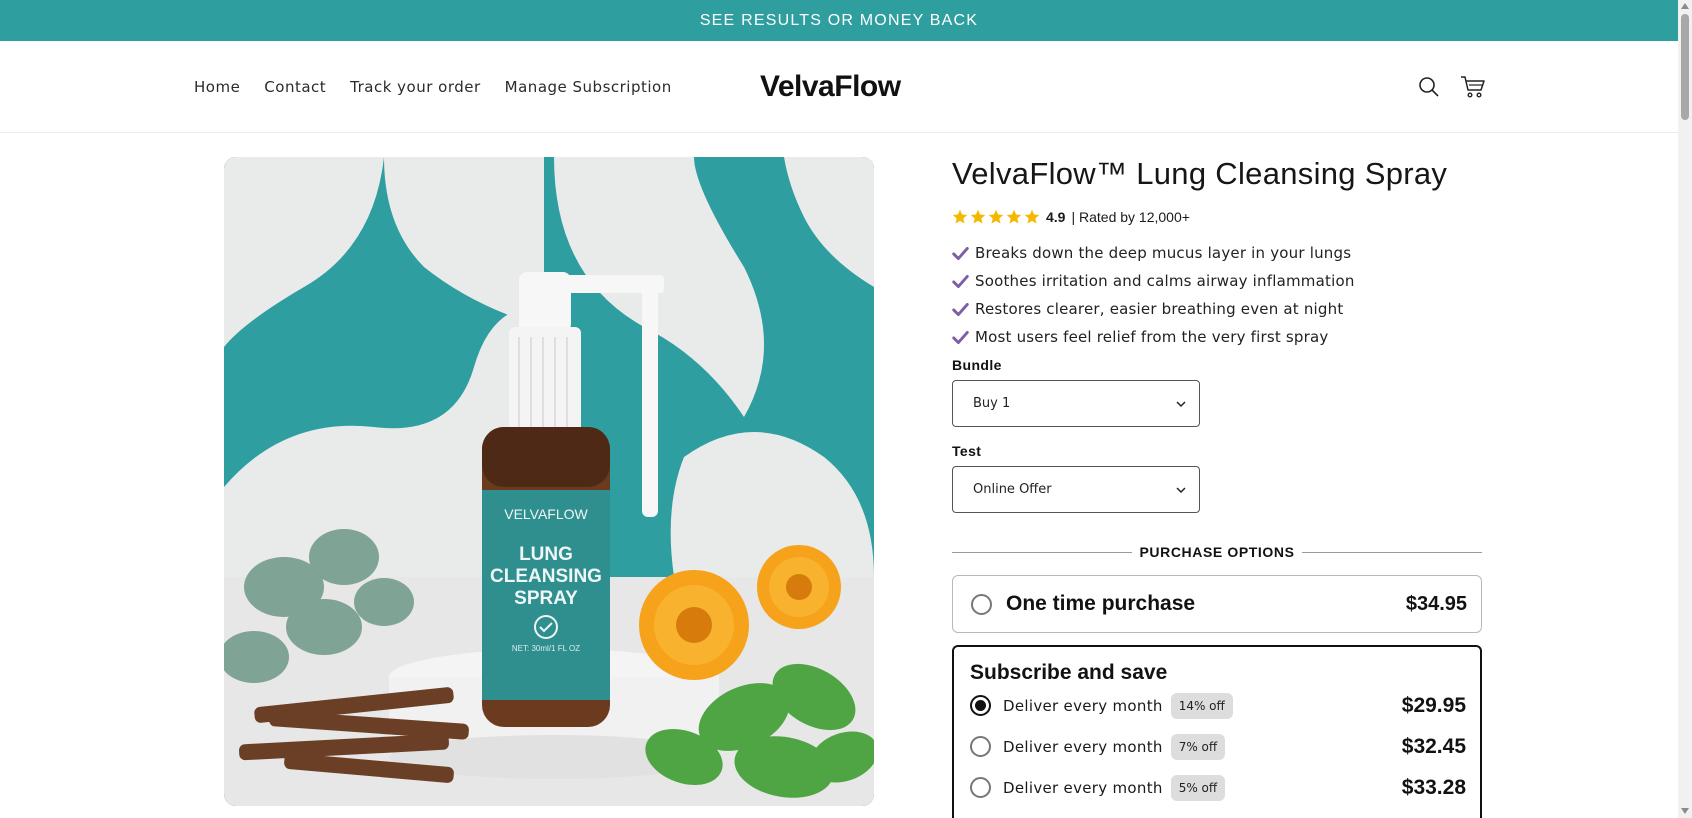 Image resolution: width=1692 pixels, height=818 pixels. I want to click on star-rating, so click(996, 217).